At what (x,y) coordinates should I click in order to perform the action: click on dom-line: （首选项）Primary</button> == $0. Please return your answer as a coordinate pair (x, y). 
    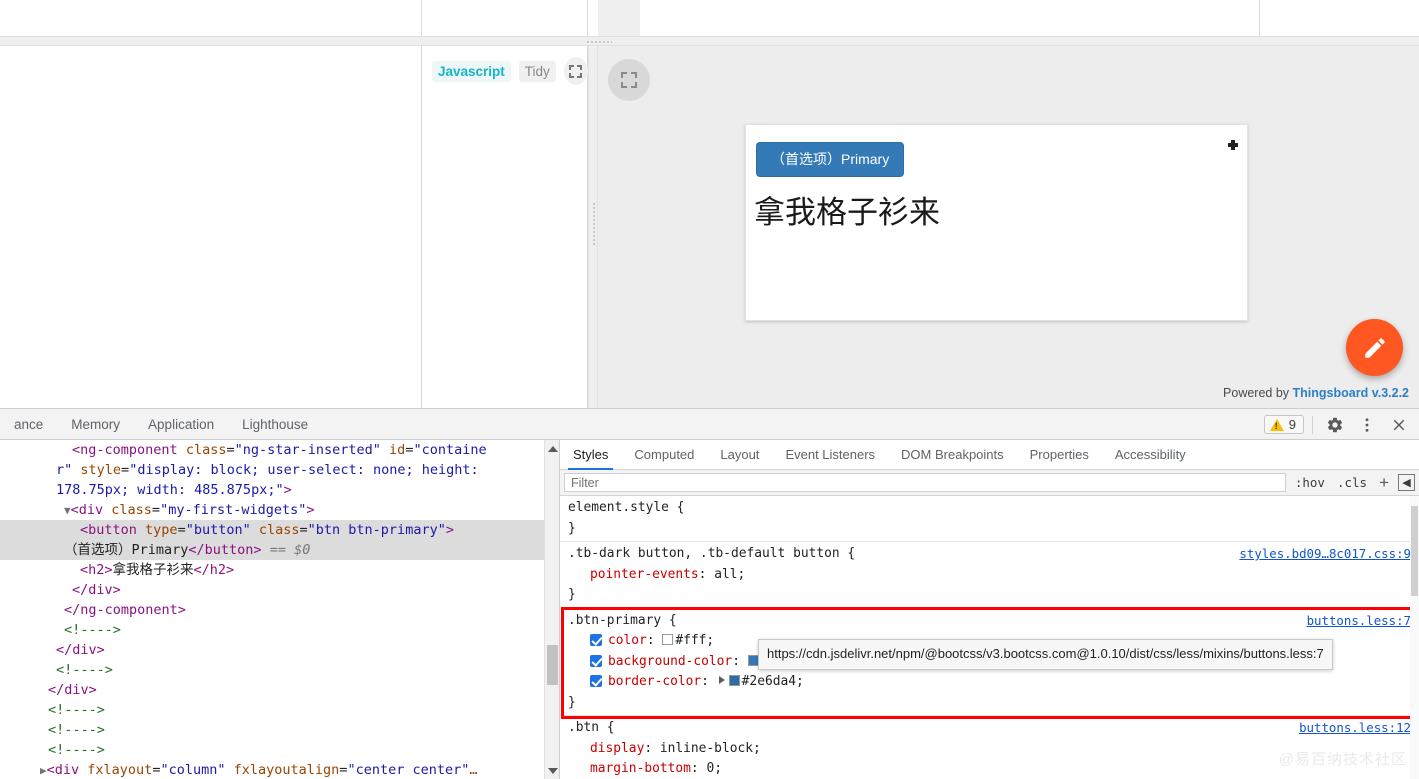
    Looking at the image, I should click on (279, 550).